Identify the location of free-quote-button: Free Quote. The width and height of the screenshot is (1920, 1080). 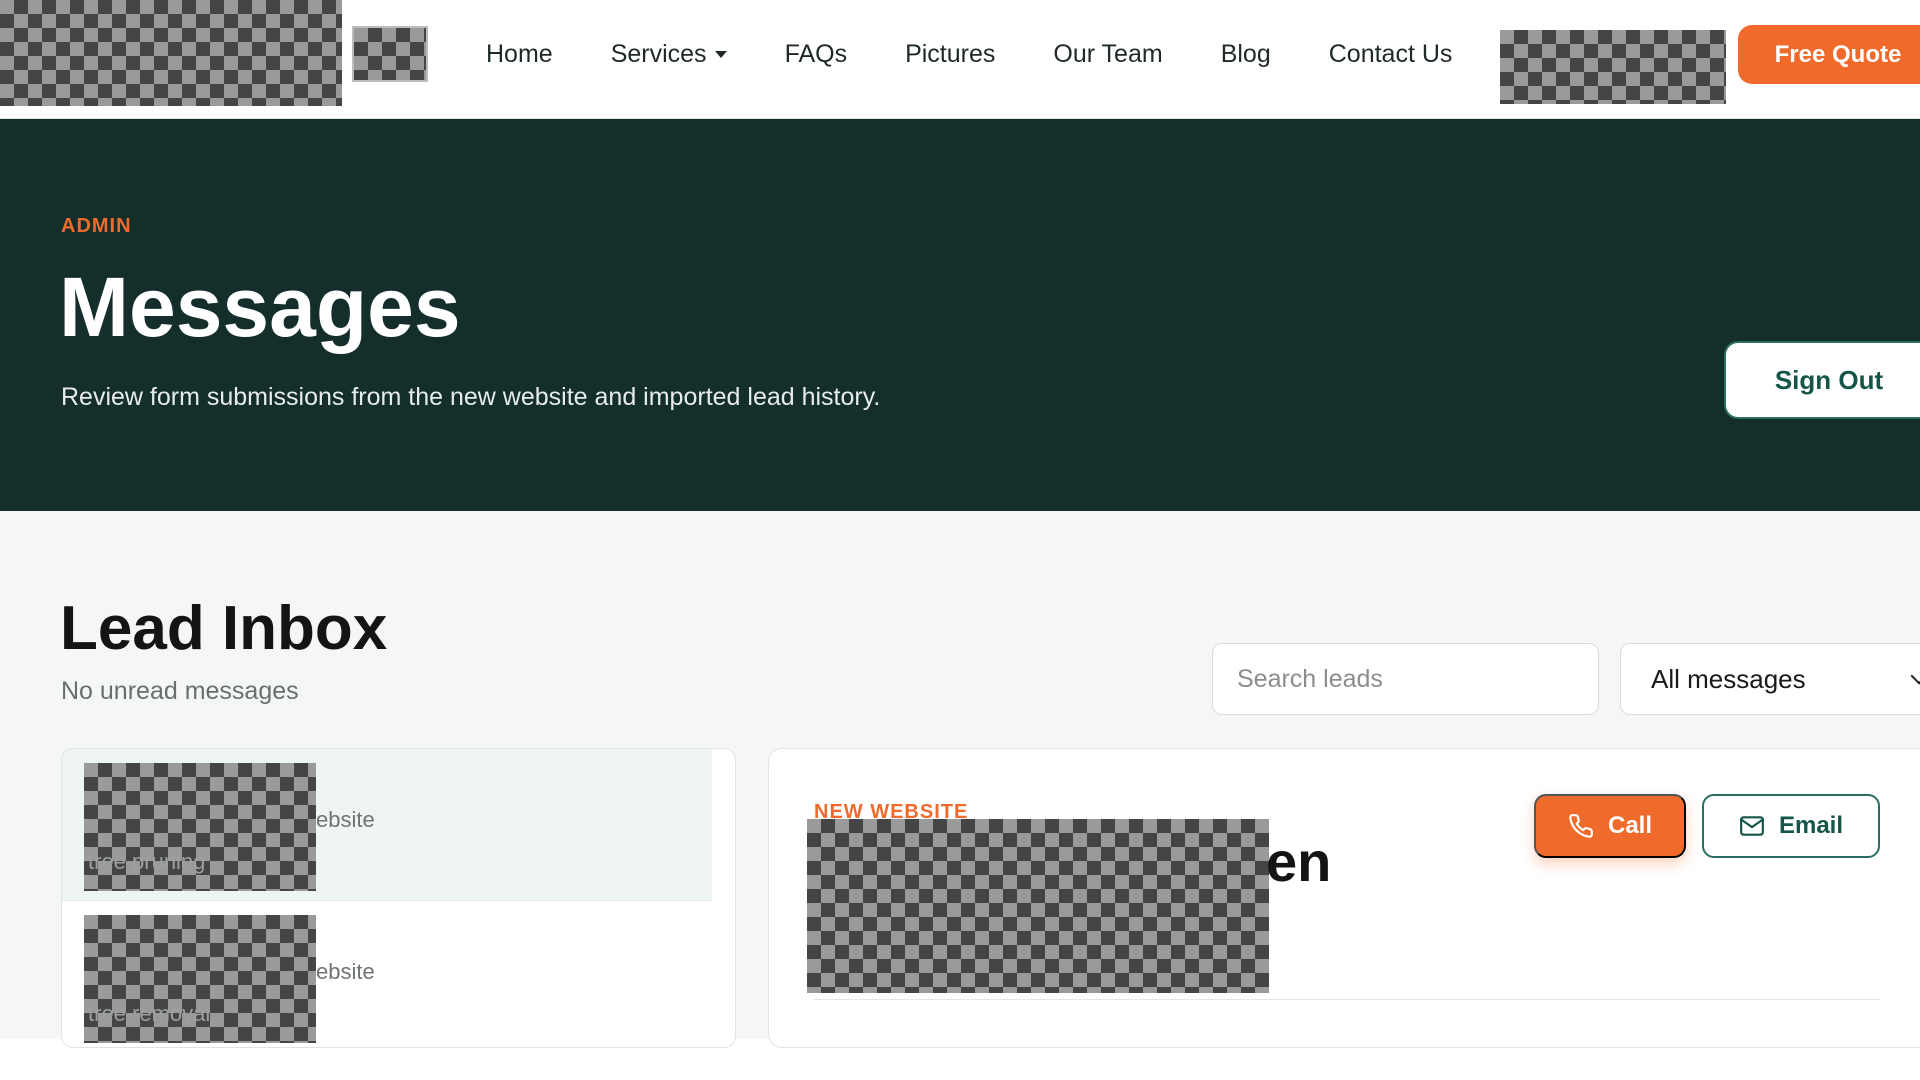
(1829, 54).